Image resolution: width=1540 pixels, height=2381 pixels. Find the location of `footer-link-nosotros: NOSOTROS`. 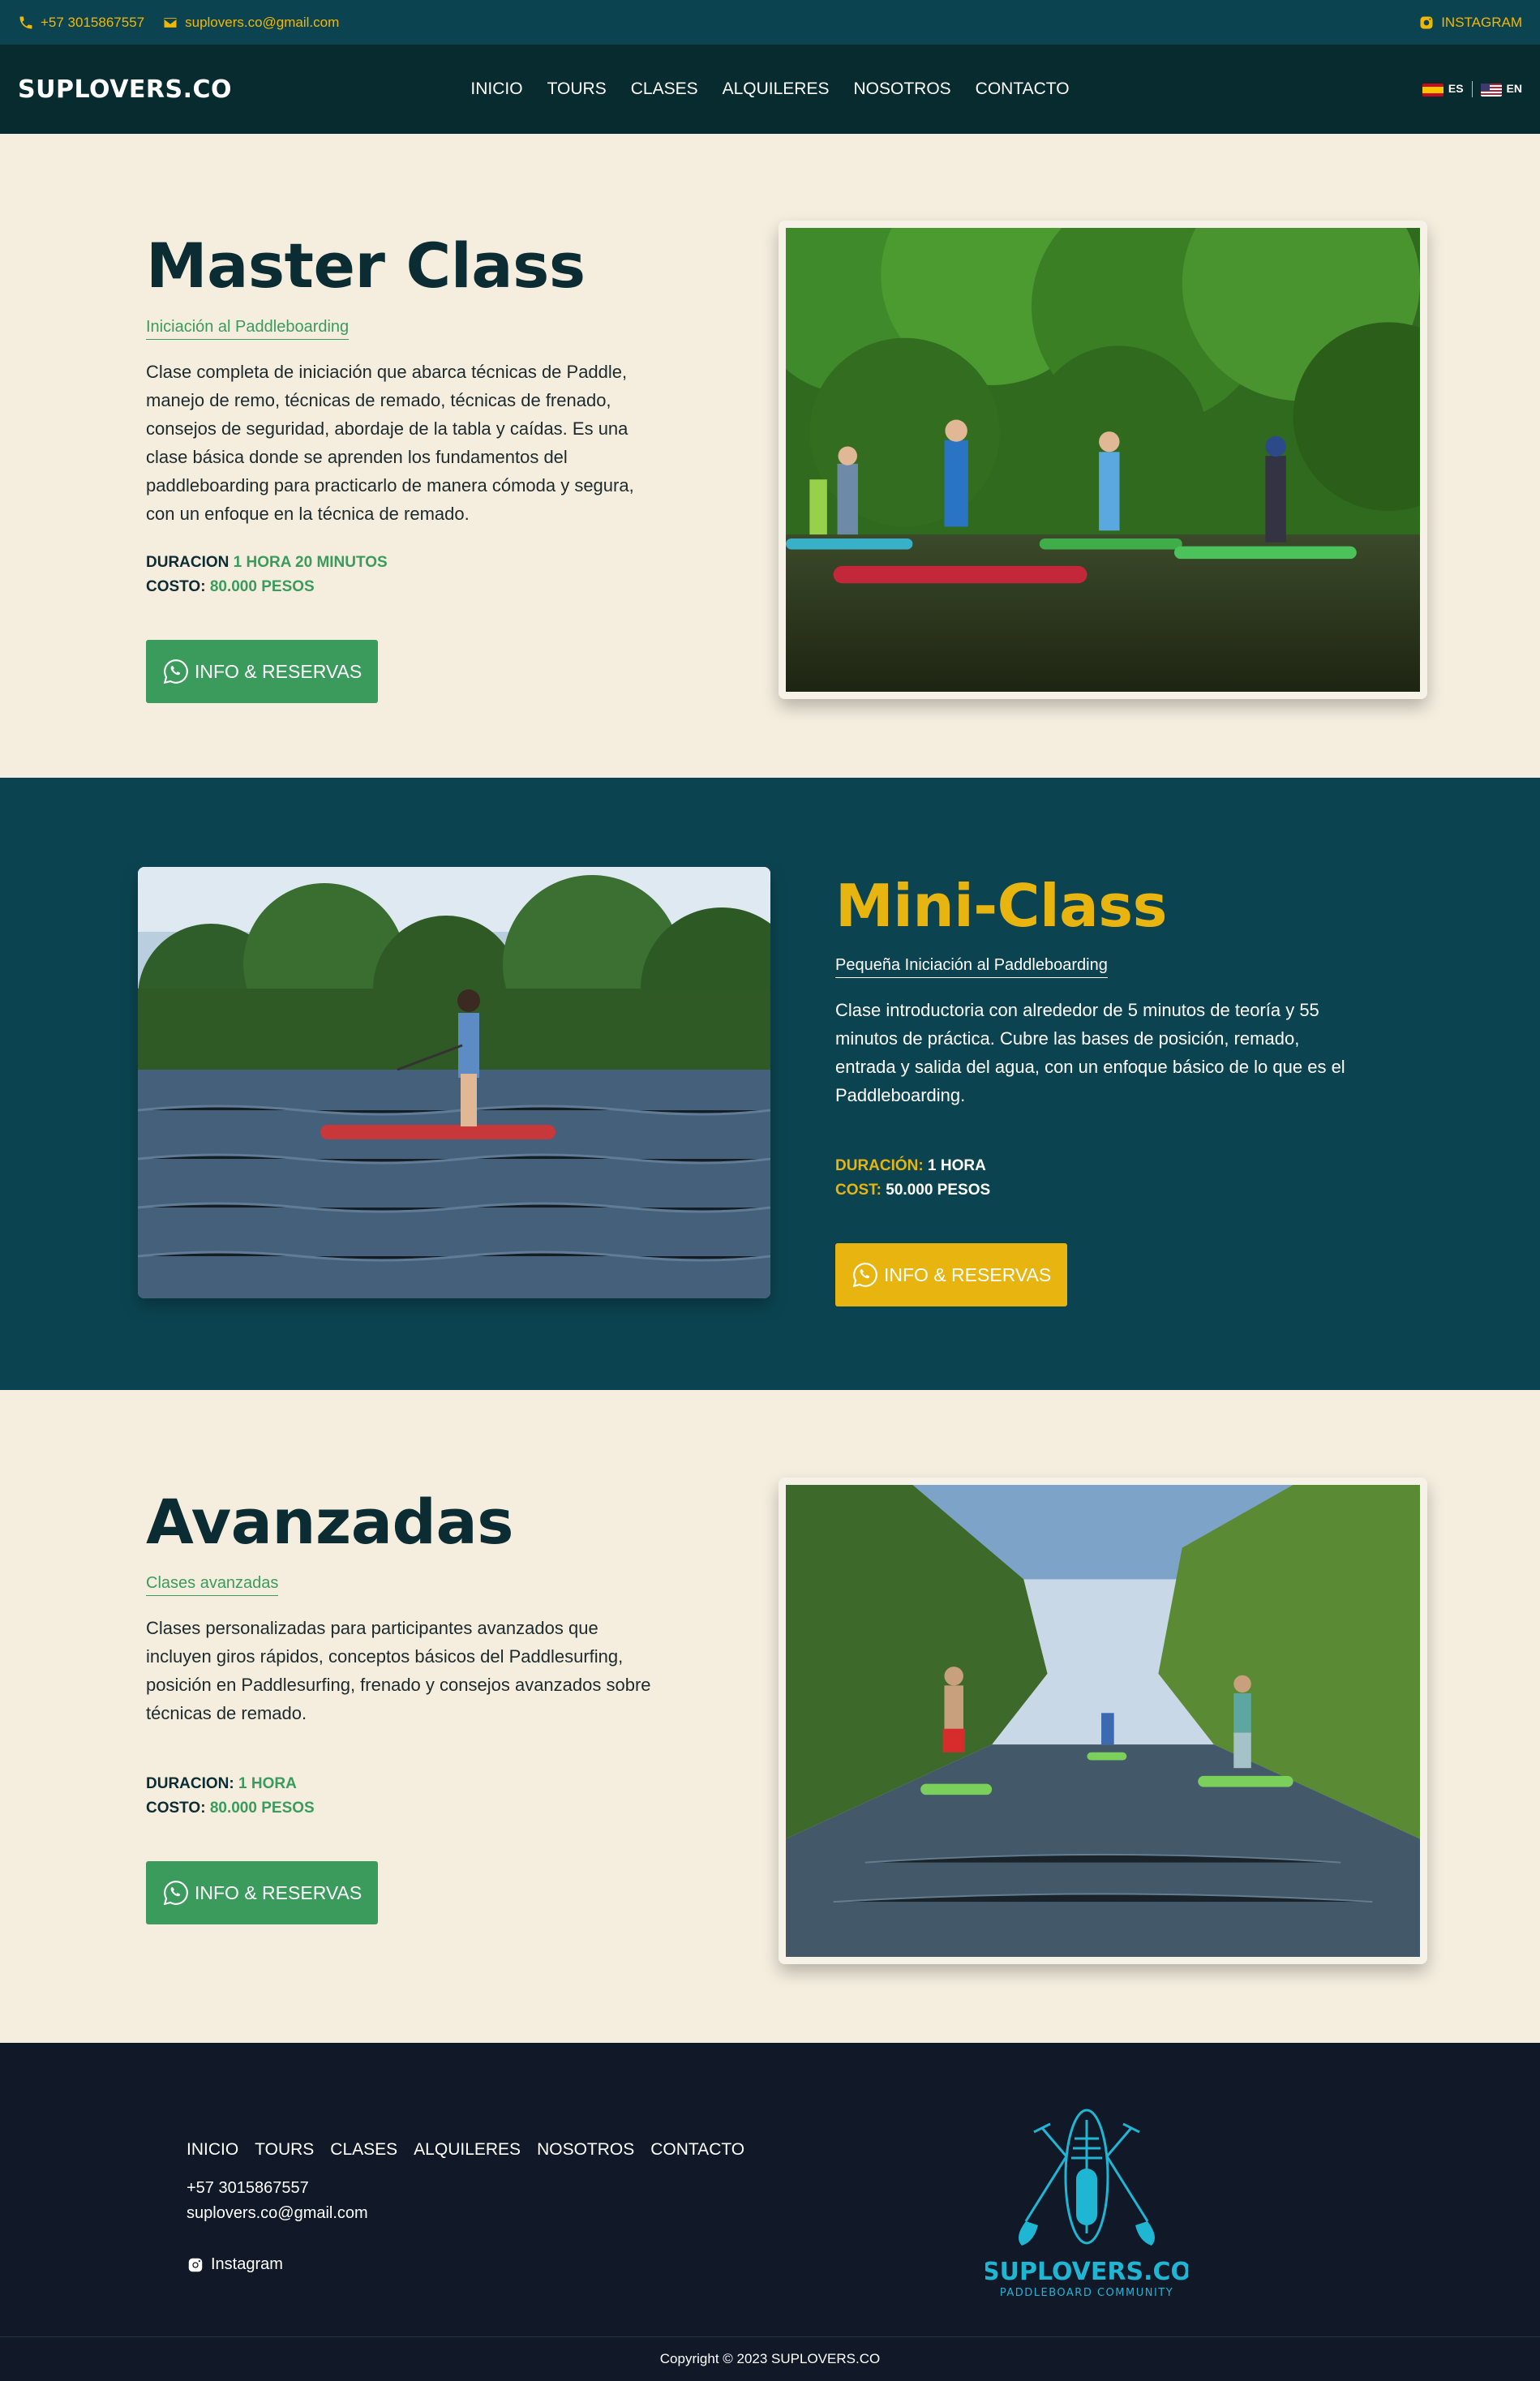

footer-link-nosotros: NOSOTROS is located at coordinates (585, 2150).